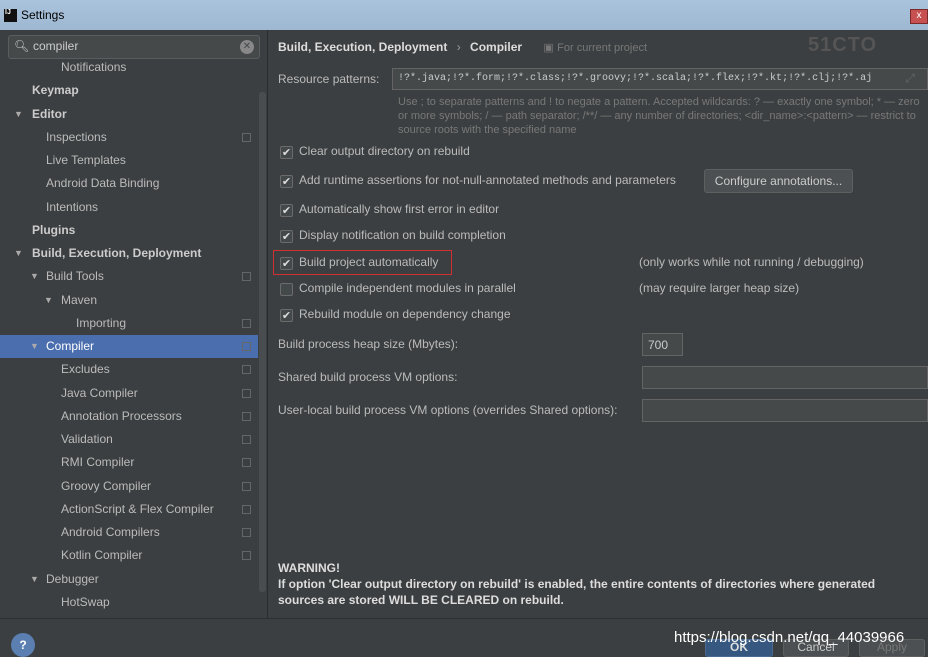 This screenshot has width=928, height=657. Describe the element at coordinates (85, 369) in the screenshot. I see `tree-item-label: Excludes` at that location.